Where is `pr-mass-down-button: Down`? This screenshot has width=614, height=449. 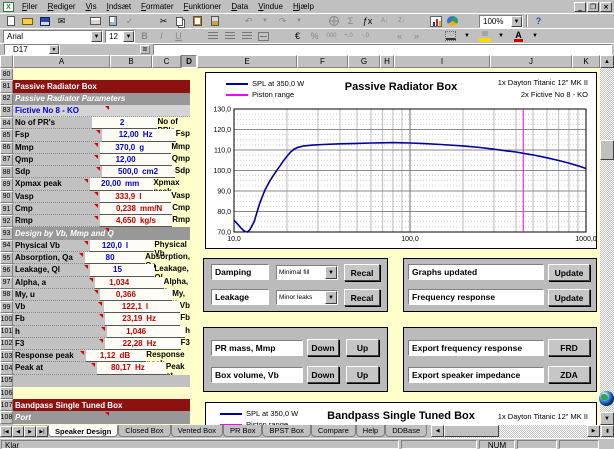 pr-mass-down-button: Down is located at coordinates (323, 347).